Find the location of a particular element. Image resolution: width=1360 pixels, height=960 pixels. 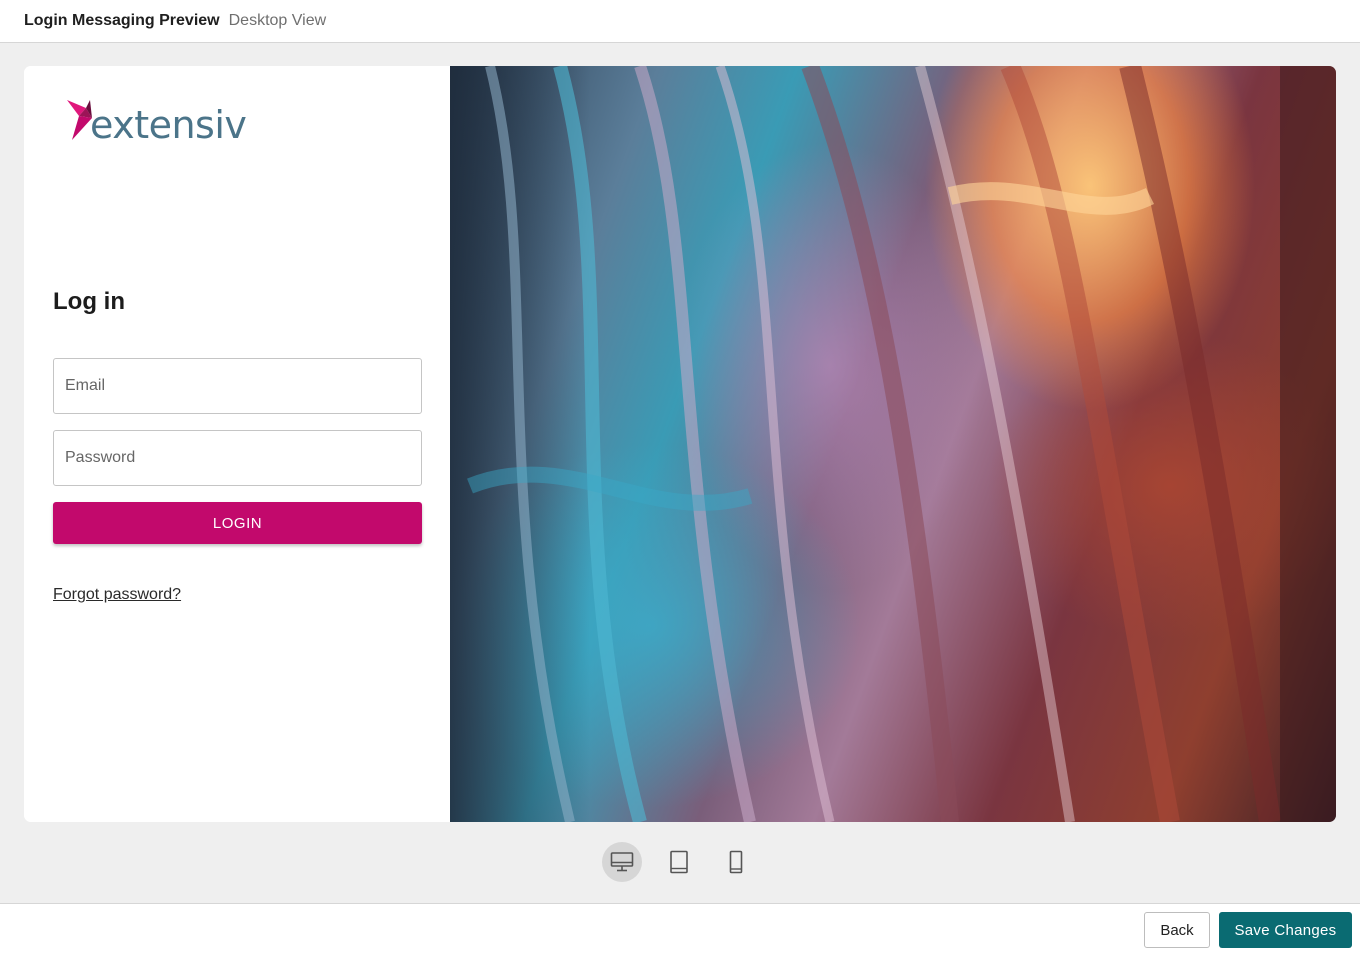

device-view-switcher is located at coordinates (687, 862).